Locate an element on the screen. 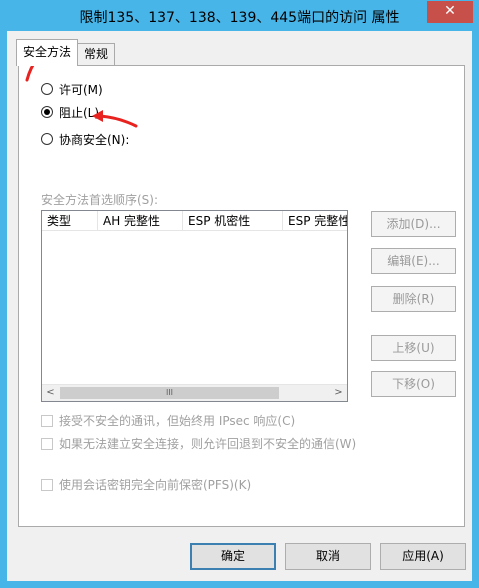 This screenshot has width=479, height=588. column-header-esp-confidentiality: ESP 机密性 is located at coordinates (233, 220).